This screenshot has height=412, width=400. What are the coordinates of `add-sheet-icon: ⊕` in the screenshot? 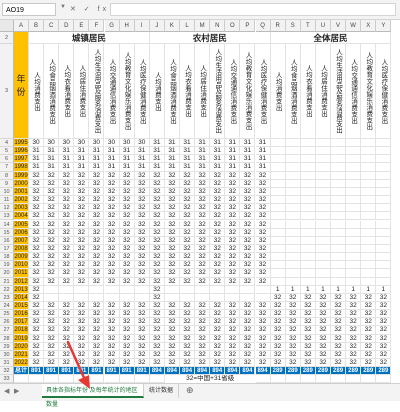 It's located at (190, 390).